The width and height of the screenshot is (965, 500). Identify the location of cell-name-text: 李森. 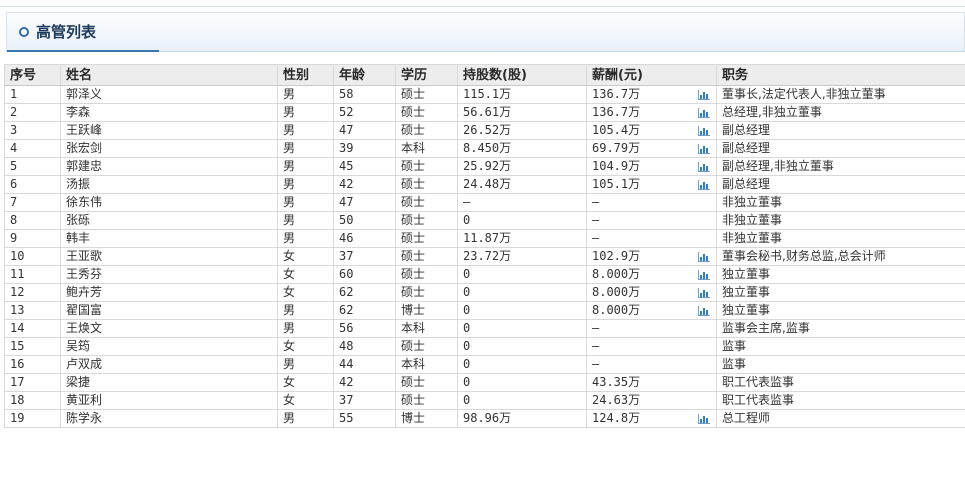
(78, 112).